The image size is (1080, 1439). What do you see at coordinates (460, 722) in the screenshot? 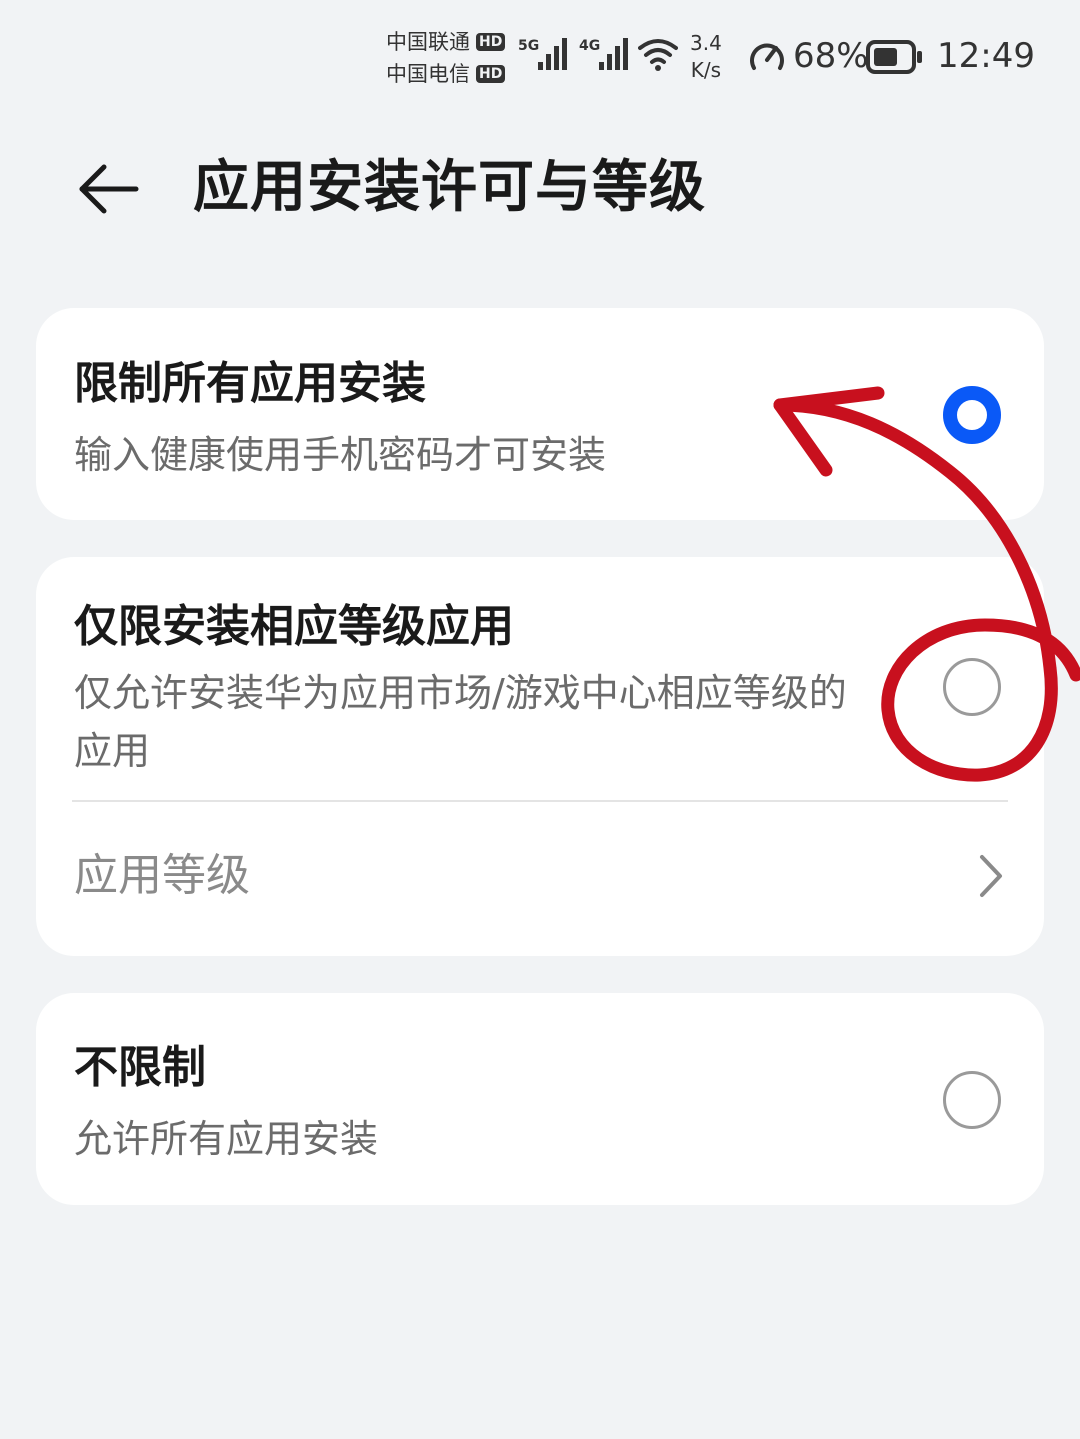
I see `option-description: 仅允许安装华为应用市场/游戏中心相应等级的应用` at bounding box center [460, 722].